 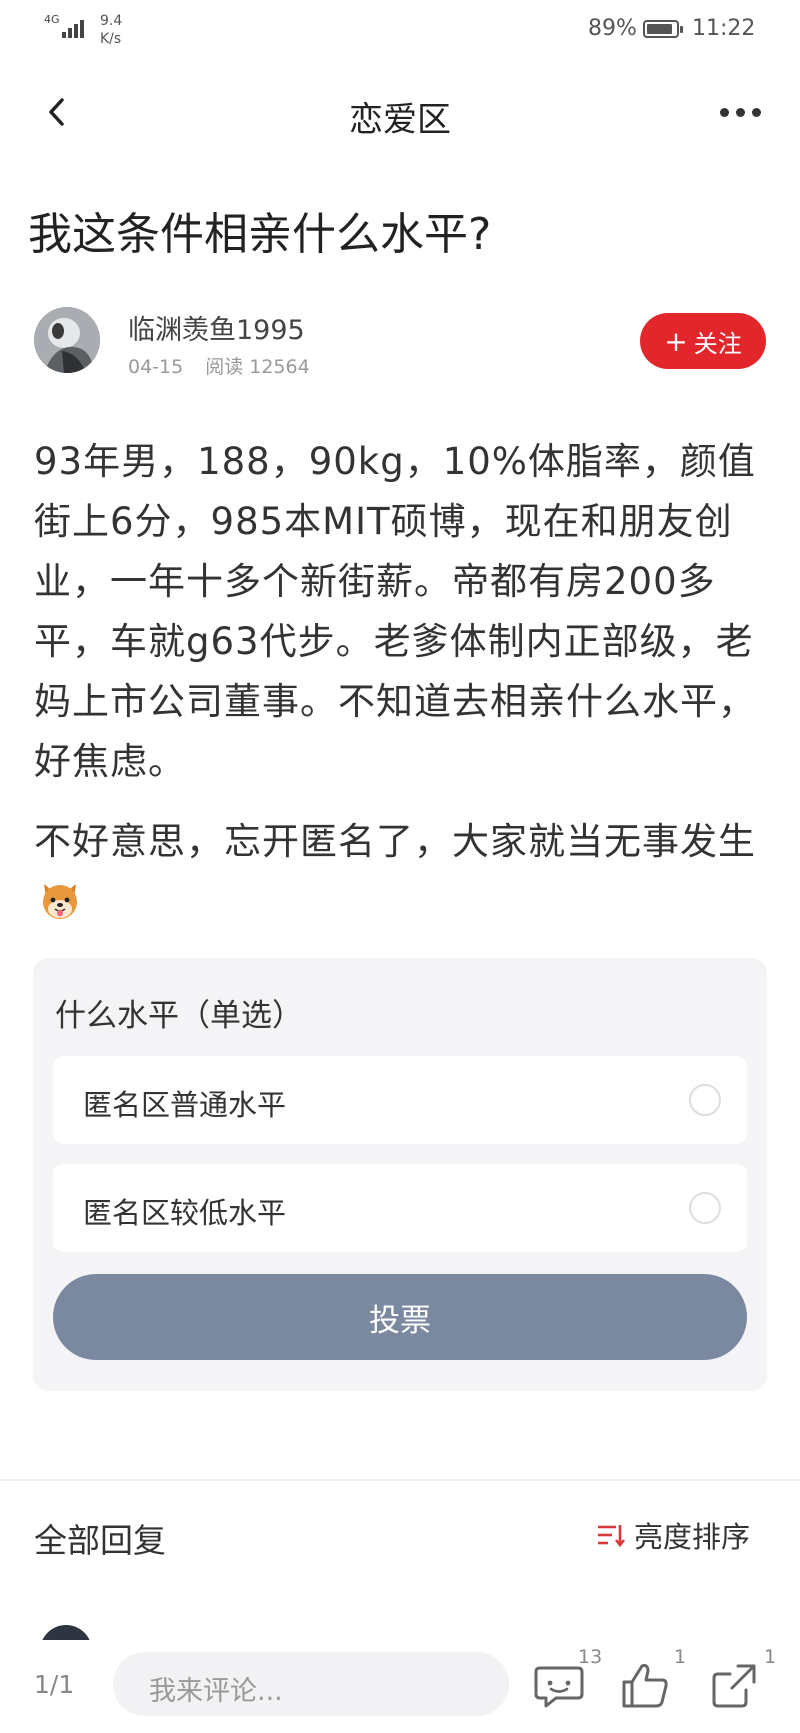 I want to click on network-type: 4G, so click(x=52, y=19).